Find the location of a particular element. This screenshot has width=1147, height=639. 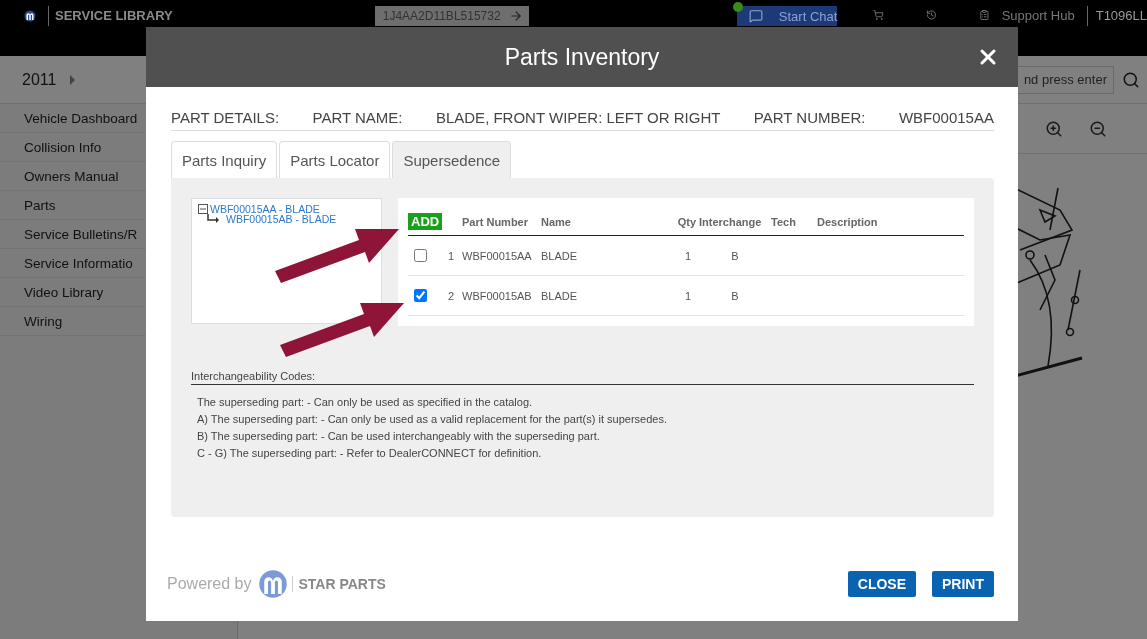

tab: Parts Inquiry is located at coordinates (224, 159).